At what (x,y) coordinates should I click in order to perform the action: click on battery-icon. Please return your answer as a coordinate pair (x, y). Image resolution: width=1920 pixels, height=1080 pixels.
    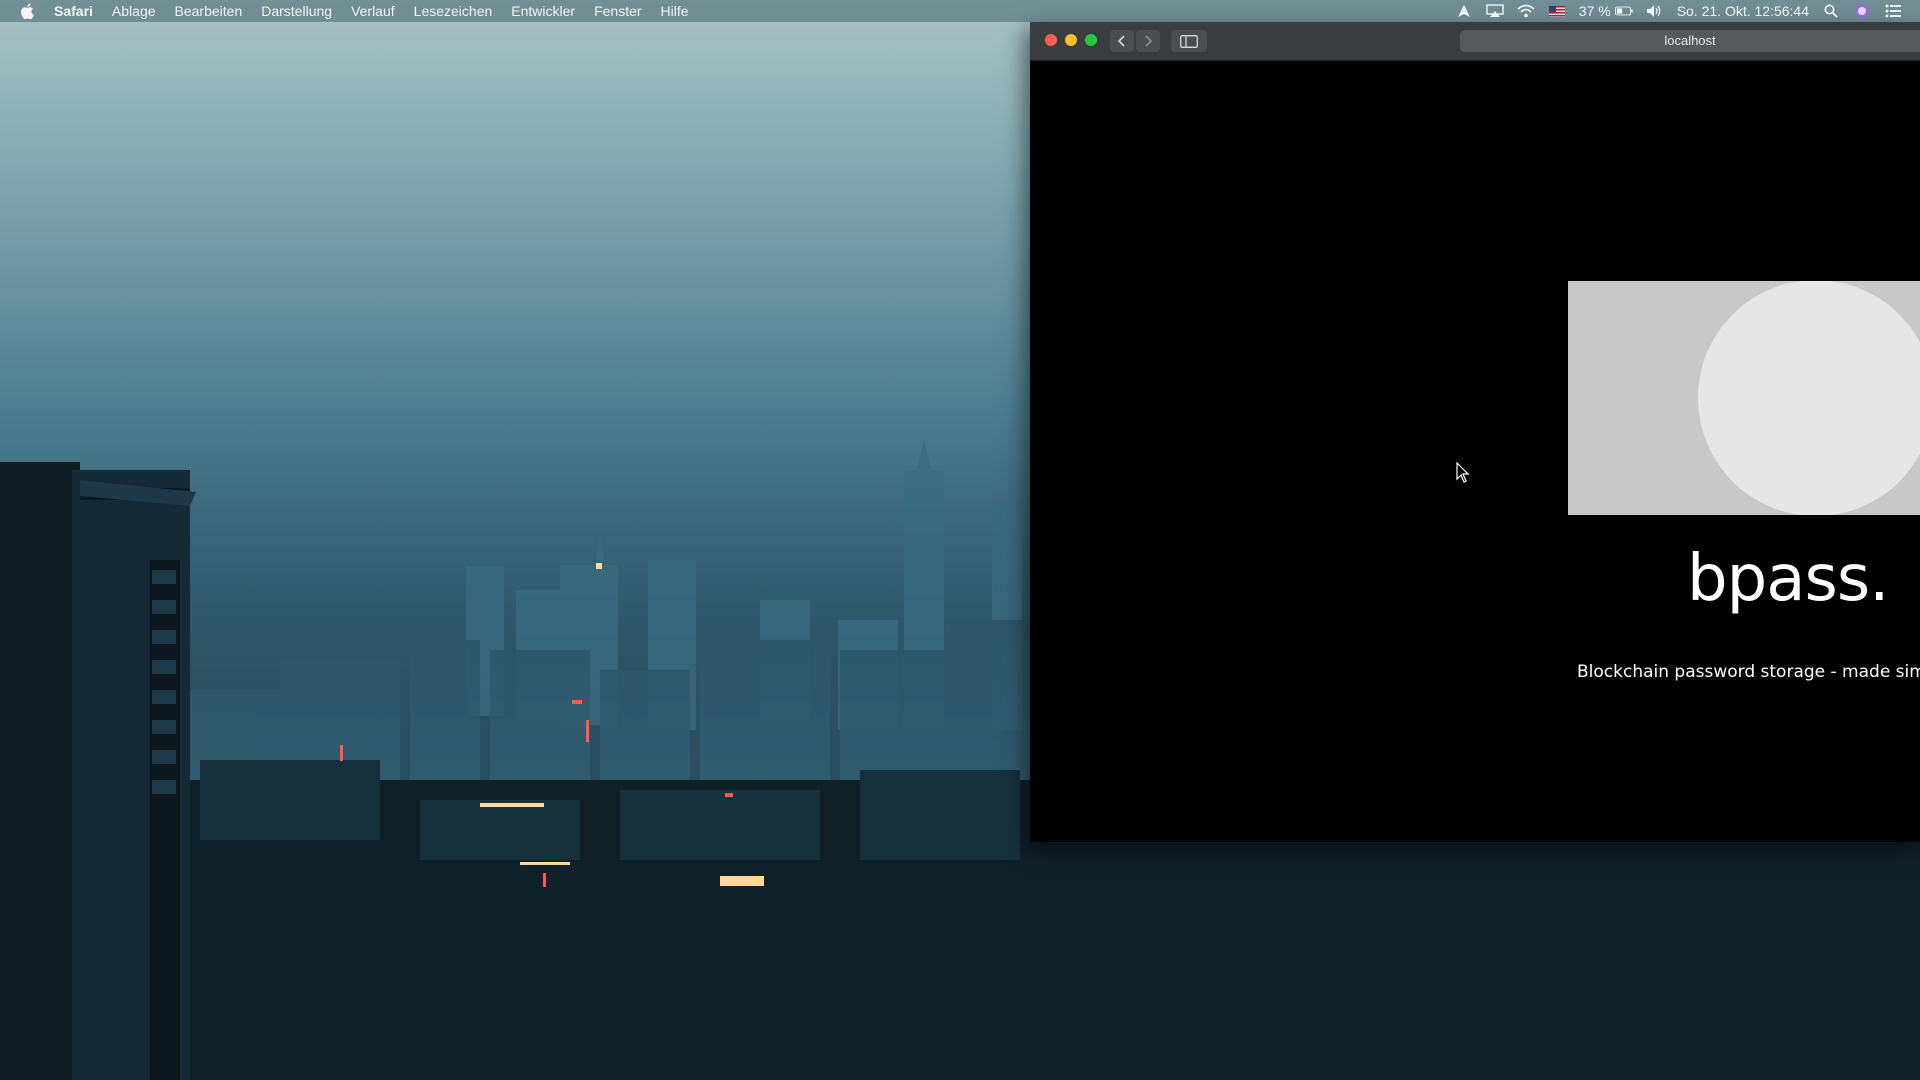
    Looking at the image, I should click on (1623, 11).